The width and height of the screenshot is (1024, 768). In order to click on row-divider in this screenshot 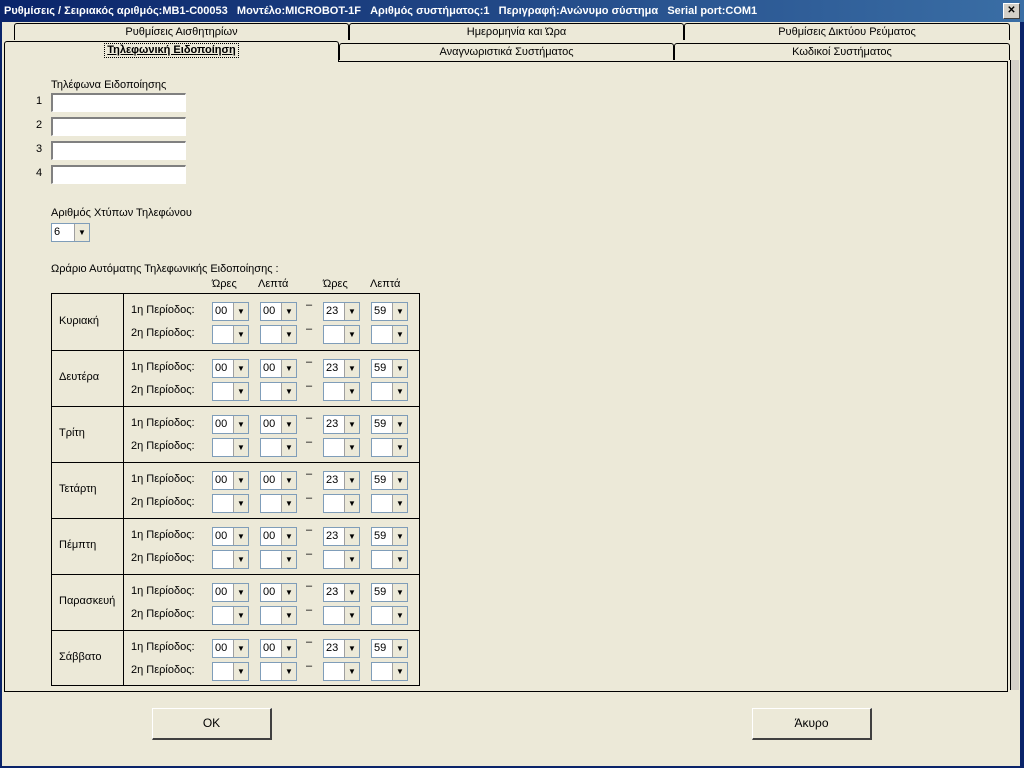, I will do `click(235, 630)`.